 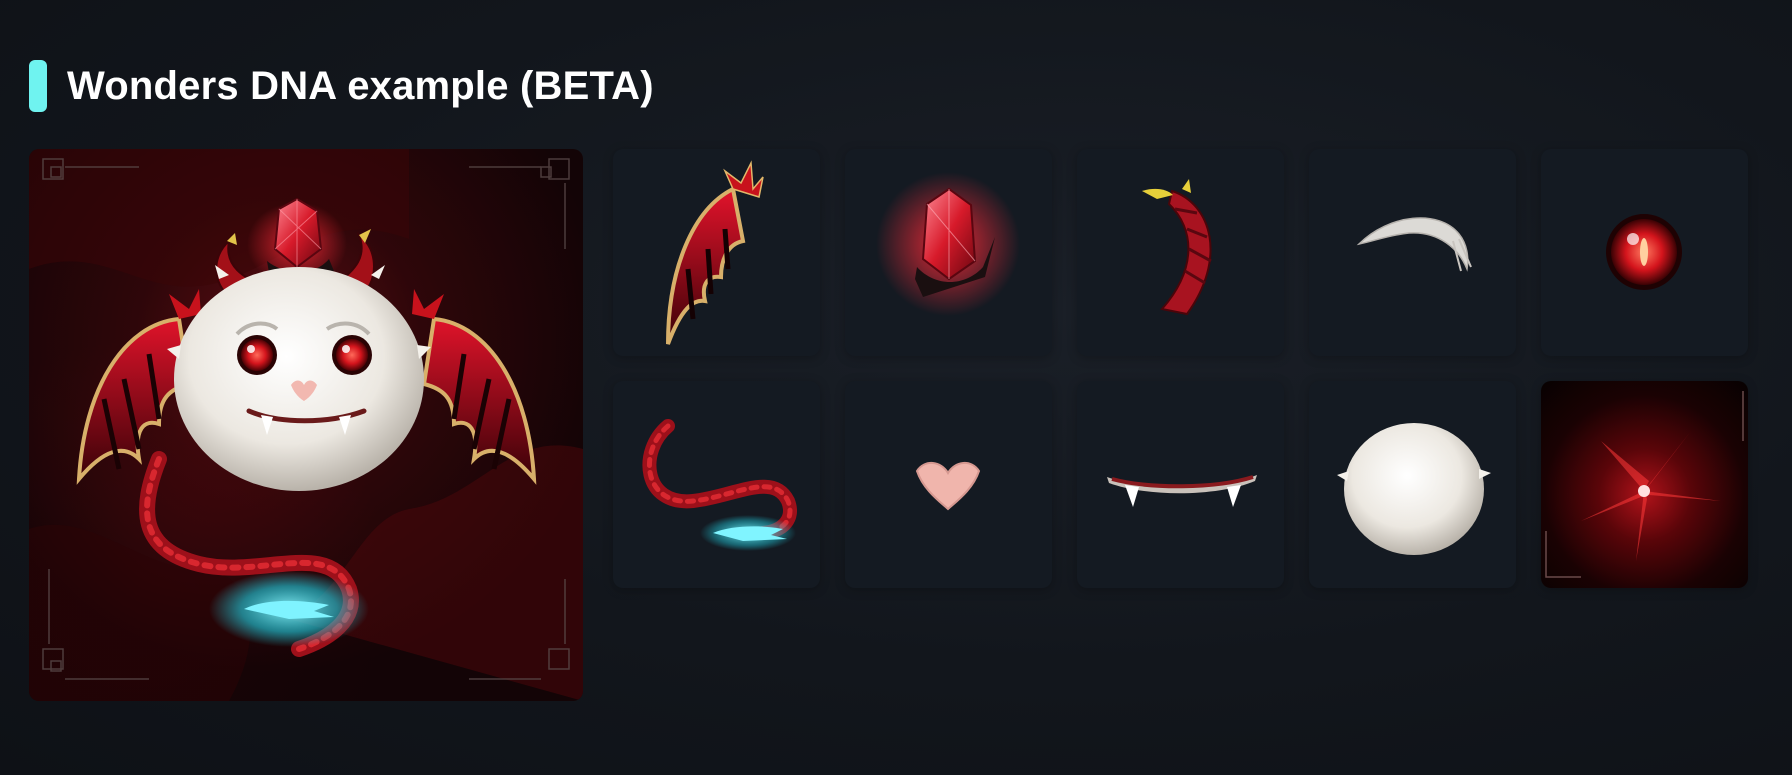 I want to click on part-tile-tail, so click(x=716, y=484).